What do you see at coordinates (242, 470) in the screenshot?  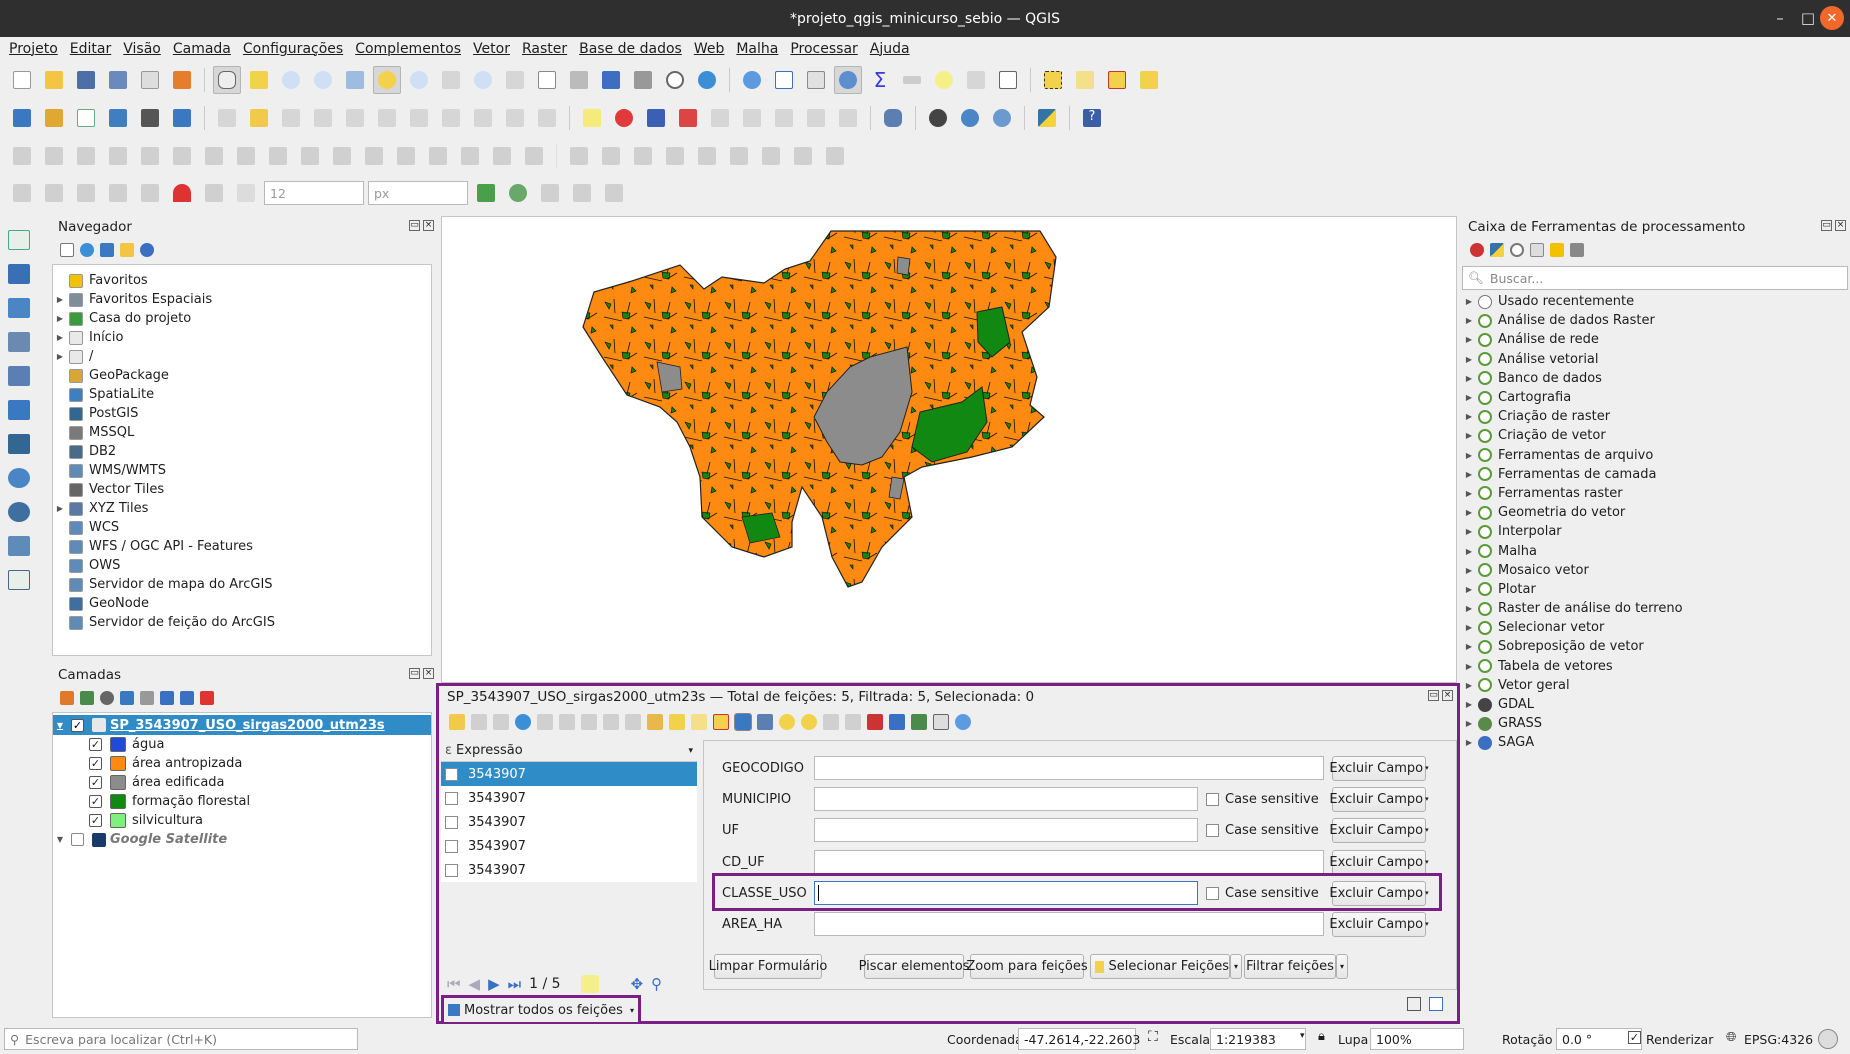 I see `browser-item: WMS/WMTS` at bounding box center [242, 470].